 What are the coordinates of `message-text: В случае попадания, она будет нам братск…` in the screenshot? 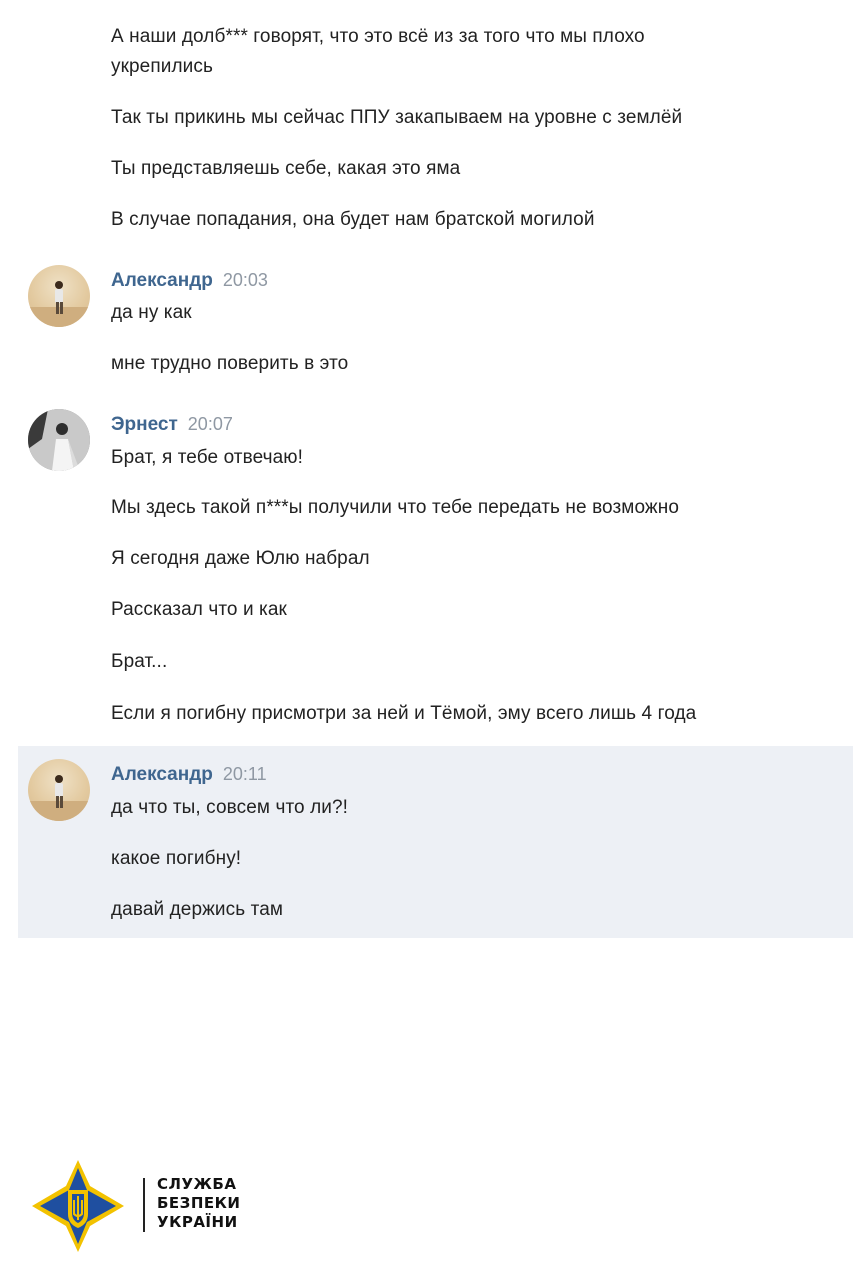 It's located at (353, 219).